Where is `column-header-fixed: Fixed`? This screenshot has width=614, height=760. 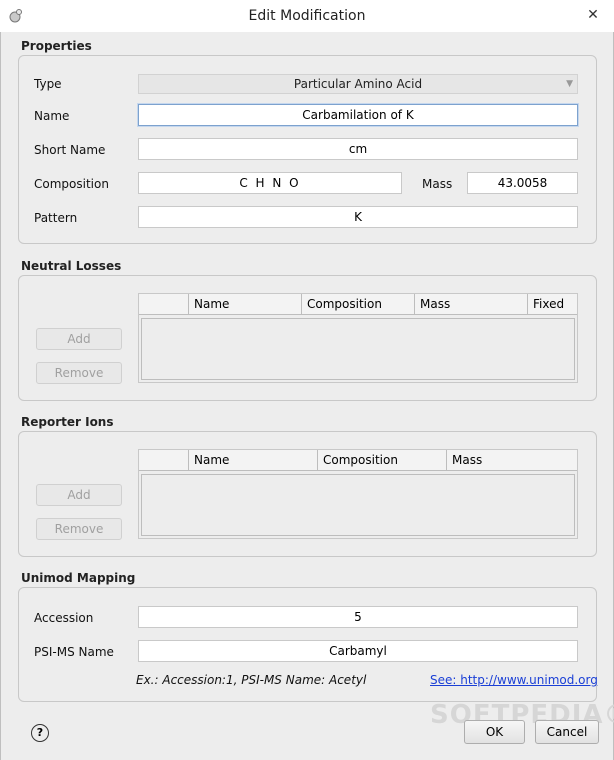
column-header-fixed: Fixed is located at coordinates (552, 304).